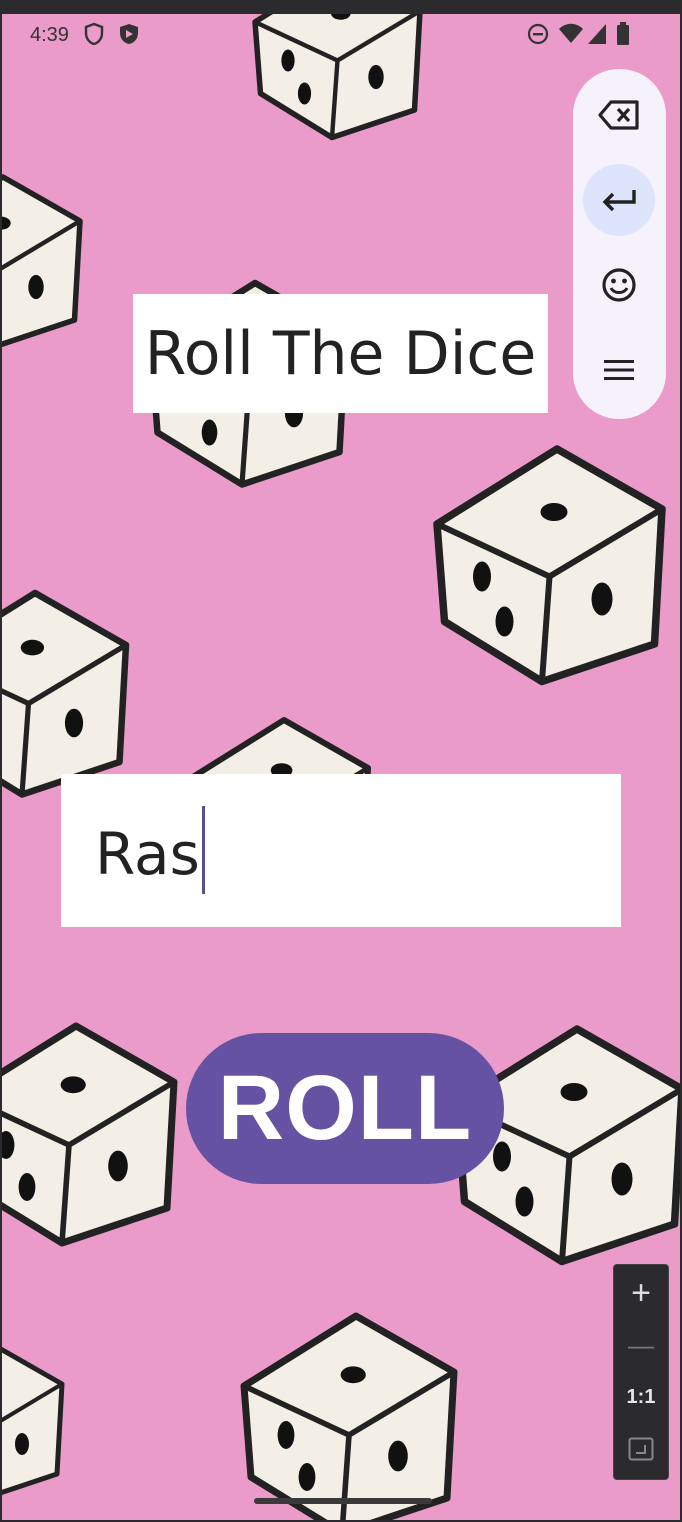  Describe the element at coordinates (641, 1345) in the screenshot. I see `zoom-out-button: —` at that location.